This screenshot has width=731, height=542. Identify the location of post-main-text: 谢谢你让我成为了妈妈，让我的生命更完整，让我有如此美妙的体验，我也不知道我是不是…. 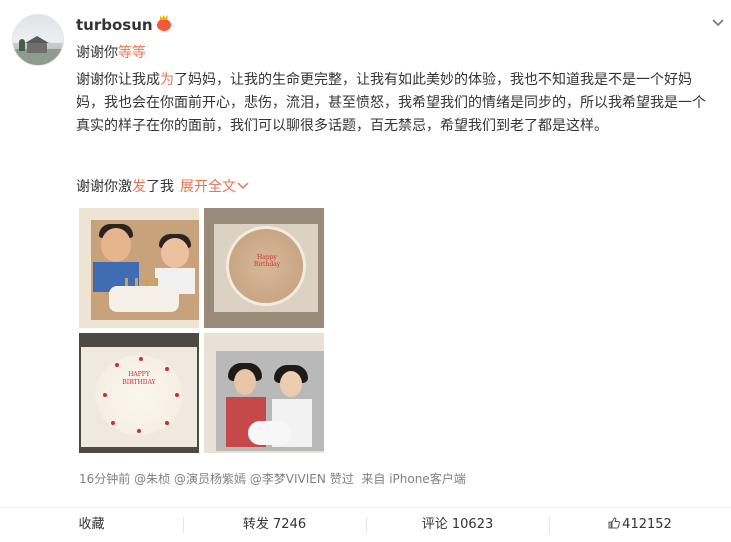
(396, 103).